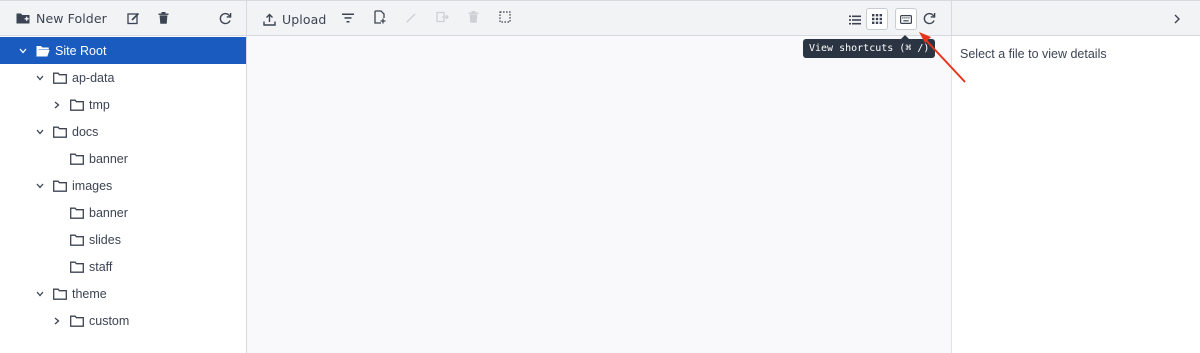  I want to click on grid-view-button, so click(877, 19).